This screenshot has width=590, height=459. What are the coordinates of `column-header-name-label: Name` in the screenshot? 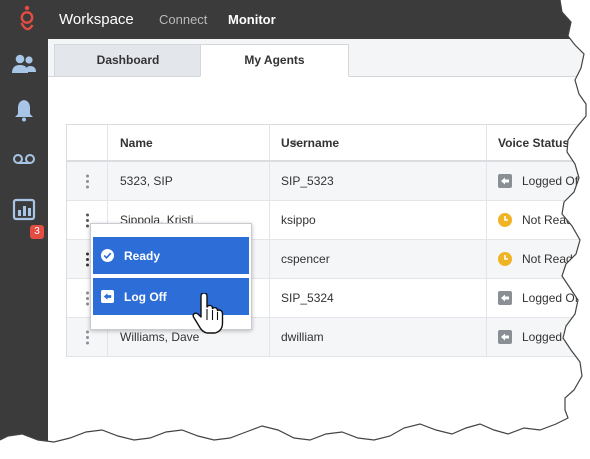 It's located at (136, 142).